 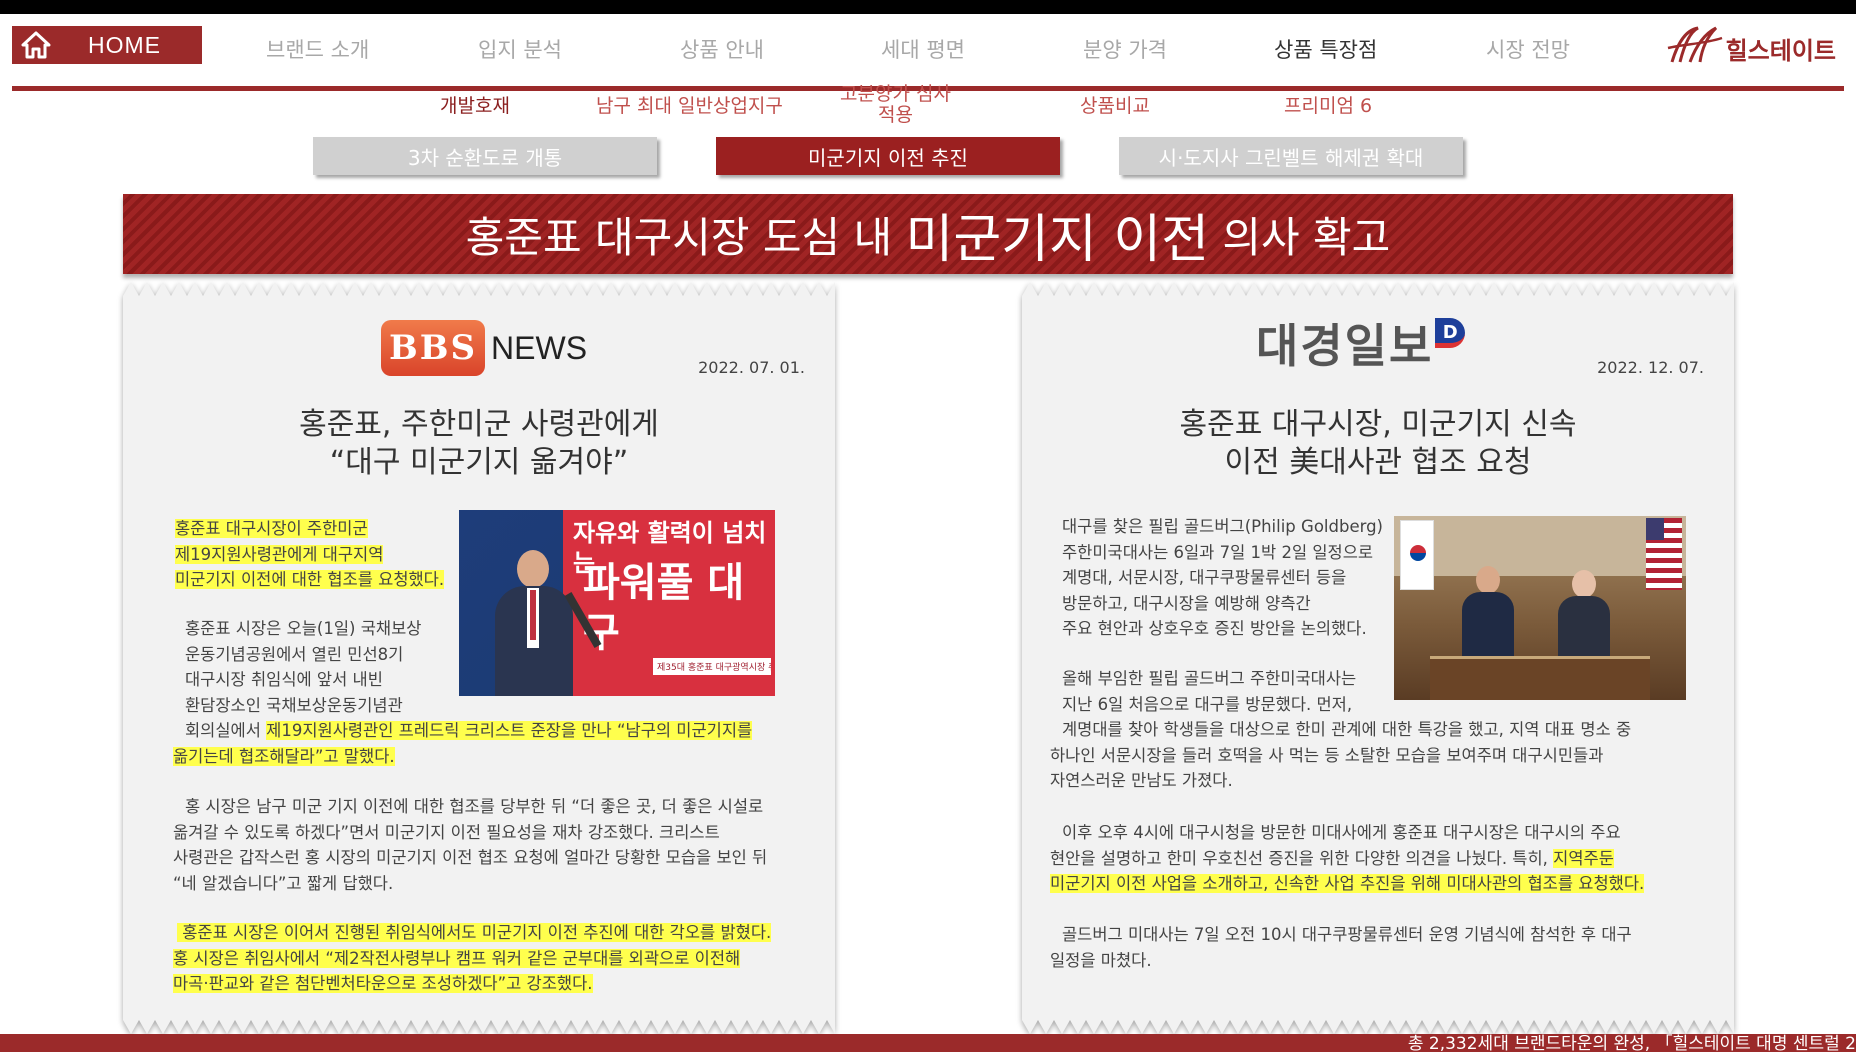 I want to click on photo-us-flag, so click(x=1664, y=554).